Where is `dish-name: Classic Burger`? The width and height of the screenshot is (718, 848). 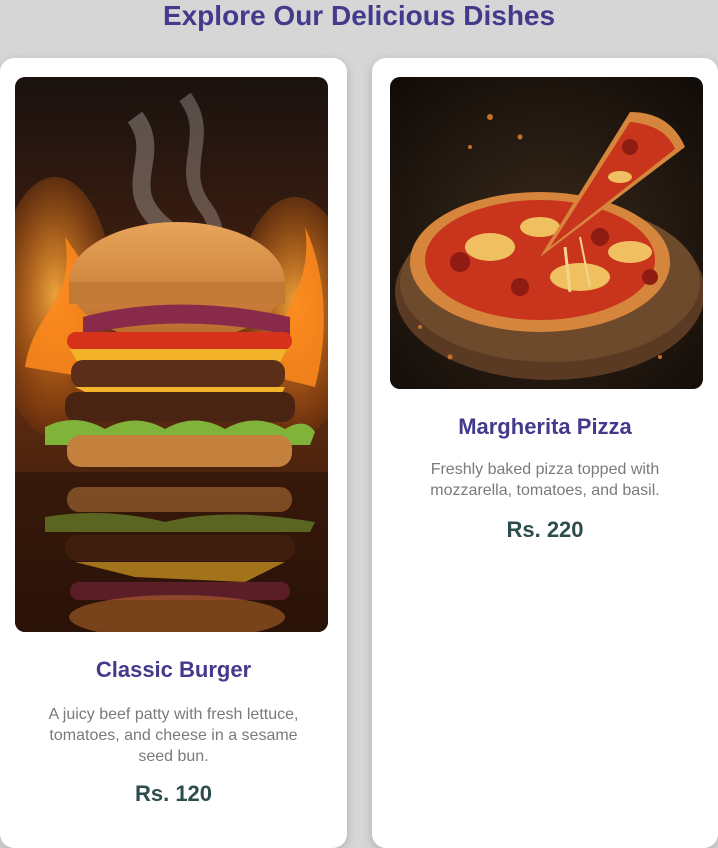
dish-name: Classic Burger is located at coordinates (173, 669).